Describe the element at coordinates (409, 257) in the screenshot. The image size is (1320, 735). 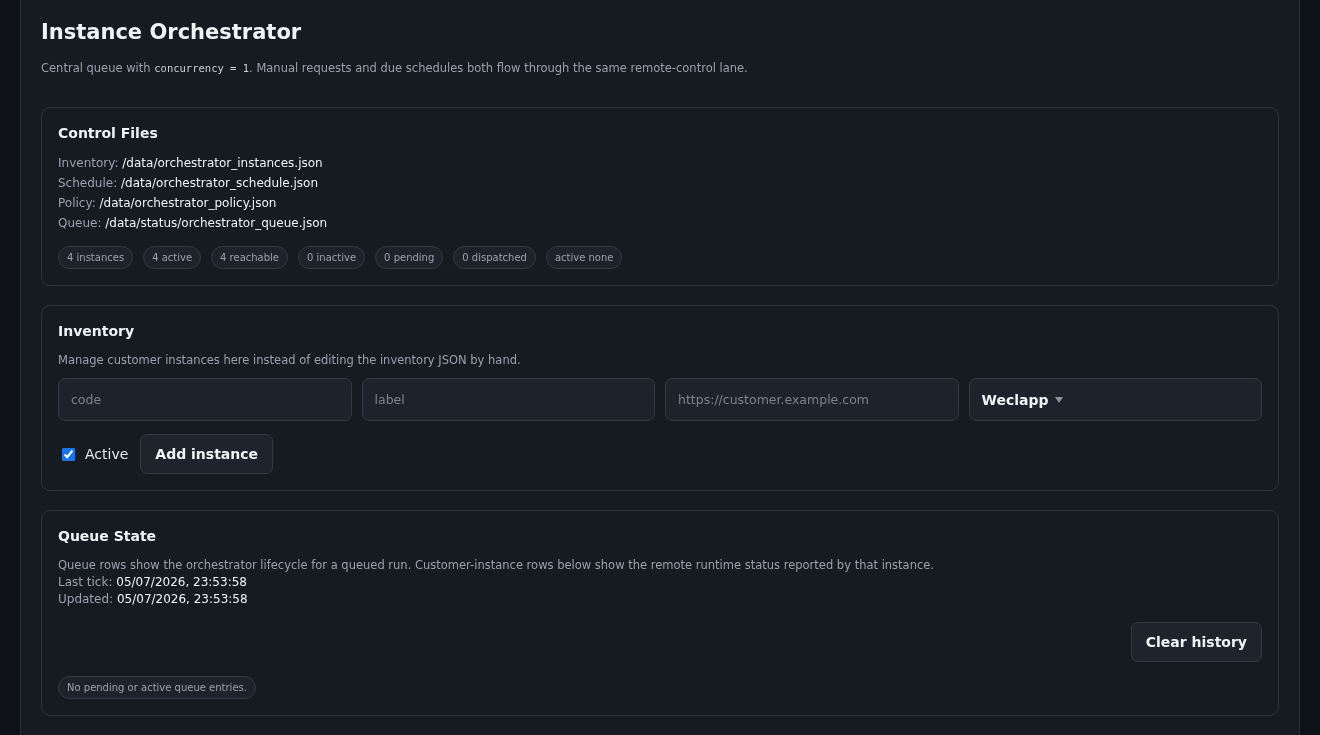
I see `status-chip: 0 pending` at that location.